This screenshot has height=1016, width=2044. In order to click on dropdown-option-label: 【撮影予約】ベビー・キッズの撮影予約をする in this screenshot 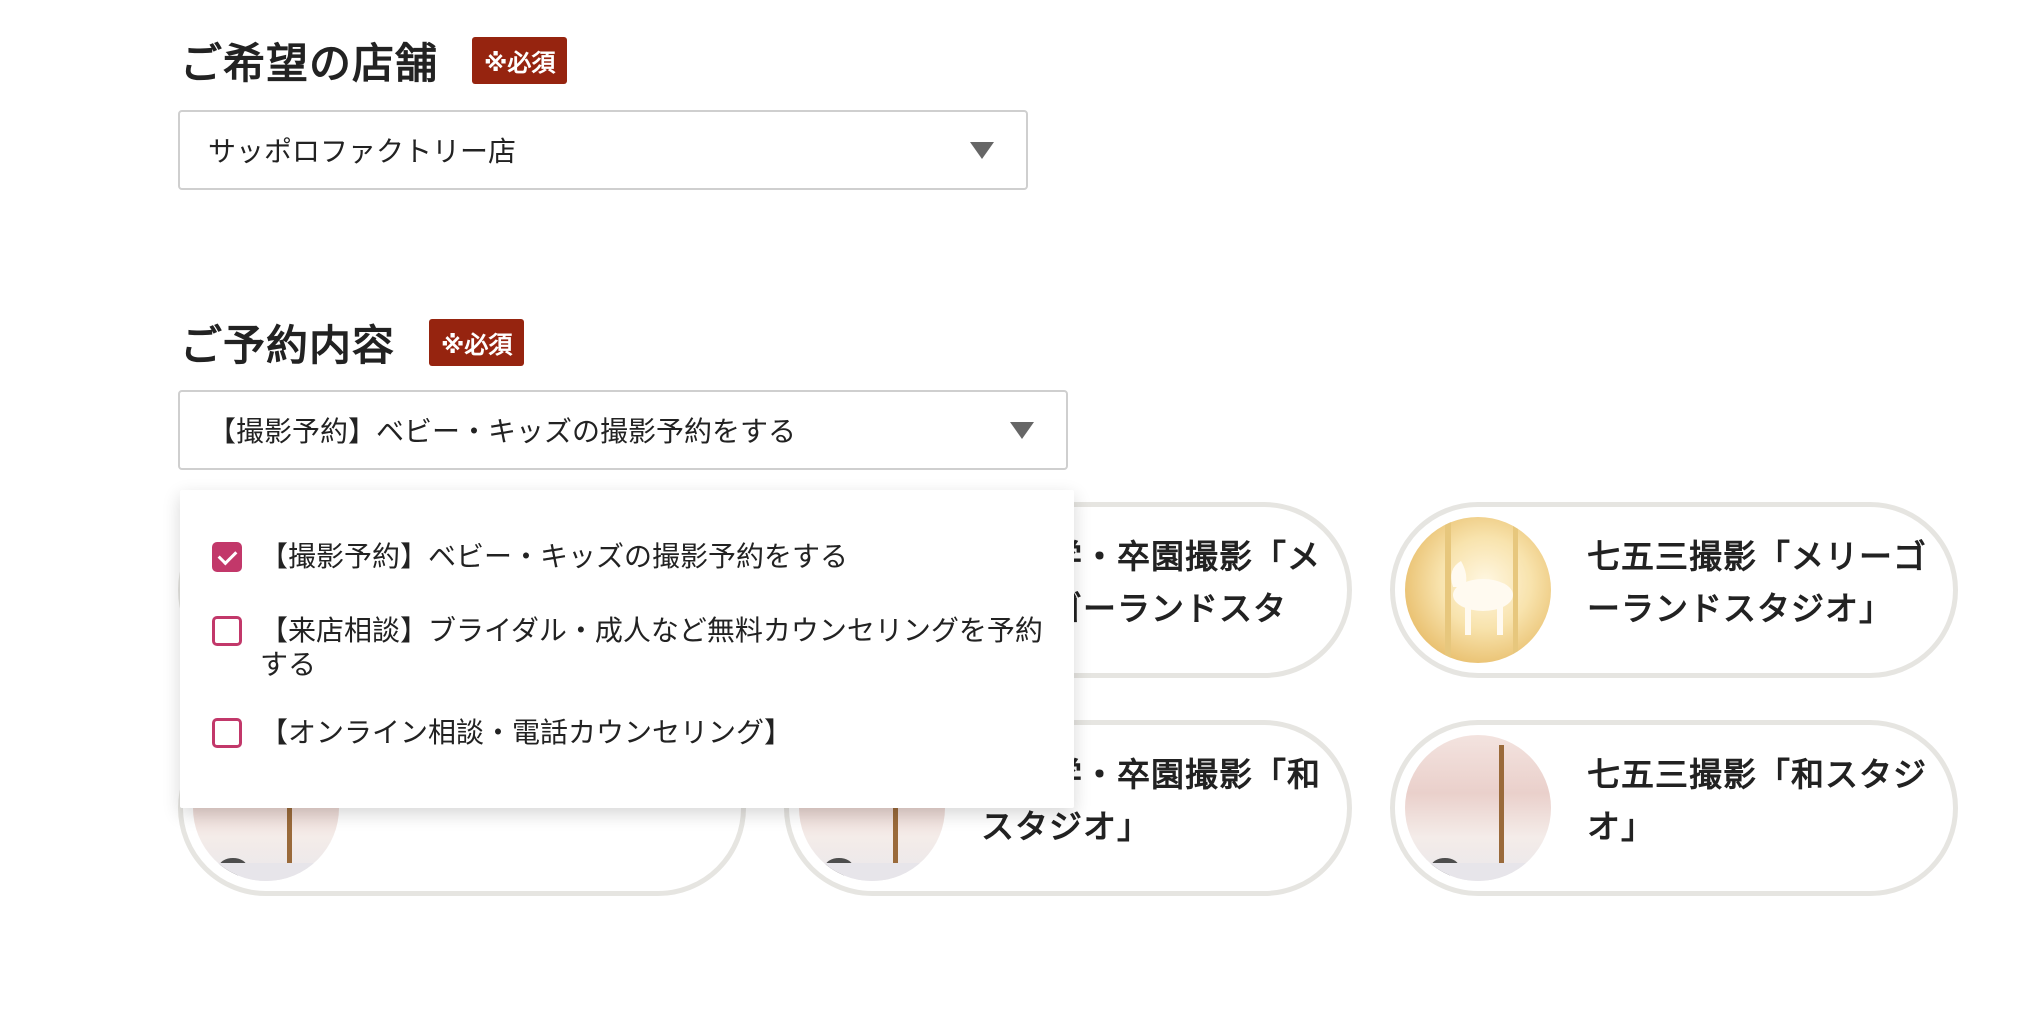, I will do `click(554, 556)`.